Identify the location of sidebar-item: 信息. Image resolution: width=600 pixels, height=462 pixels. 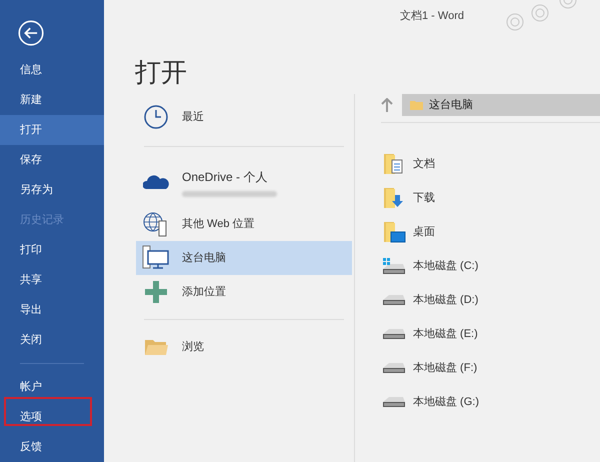
(52, 70).